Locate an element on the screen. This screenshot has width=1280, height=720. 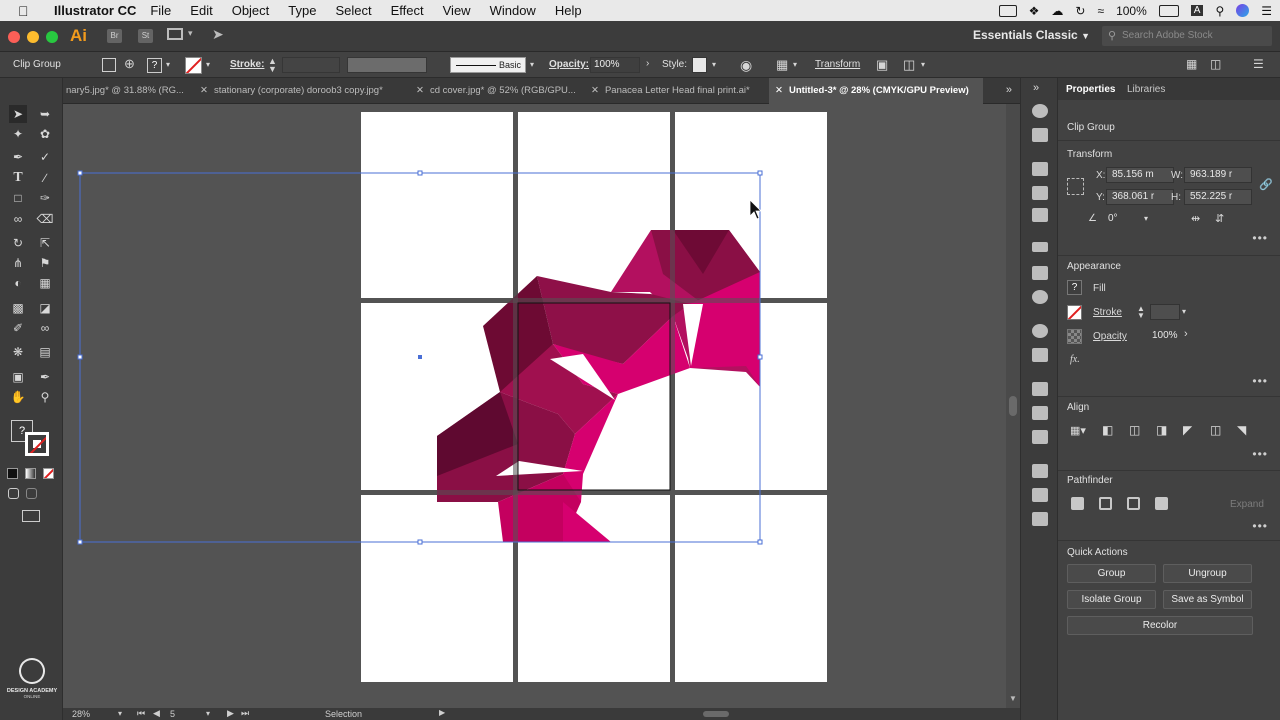
save-as-symbol-button: Save as Symbol is located at coordinates (1207, 599).